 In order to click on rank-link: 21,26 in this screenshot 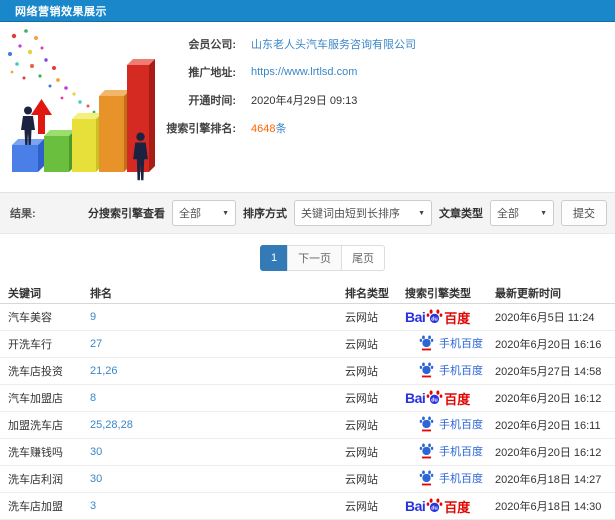, I will do `click(104, 371)`.